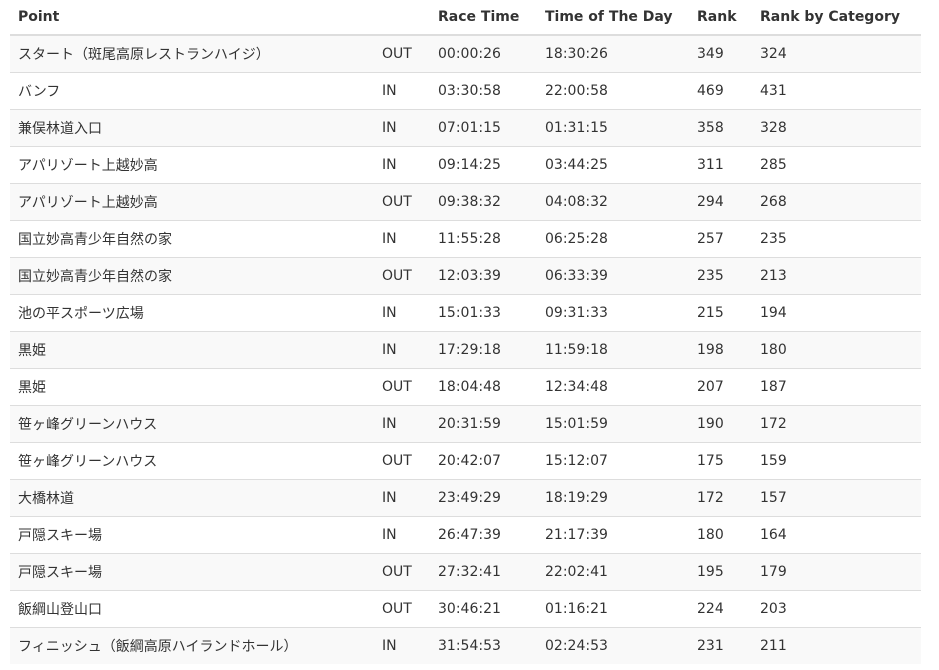  Describe the element at coordinates (836, 276) in the screenshot. I see `cell-rank-by-category: 213` at that location.